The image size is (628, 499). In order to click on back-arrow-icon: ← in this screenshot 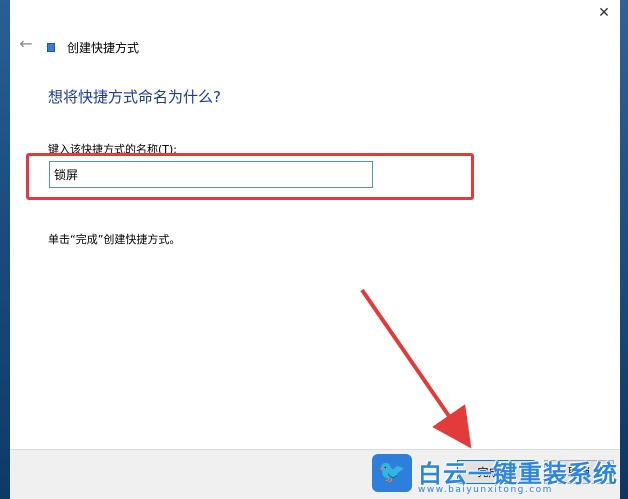, I will do `click(26, 43)`.